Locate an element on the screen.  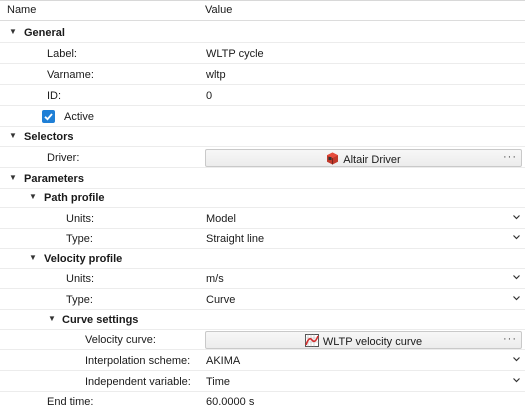
curve-plot-icon is located at coordinates (311, 342).